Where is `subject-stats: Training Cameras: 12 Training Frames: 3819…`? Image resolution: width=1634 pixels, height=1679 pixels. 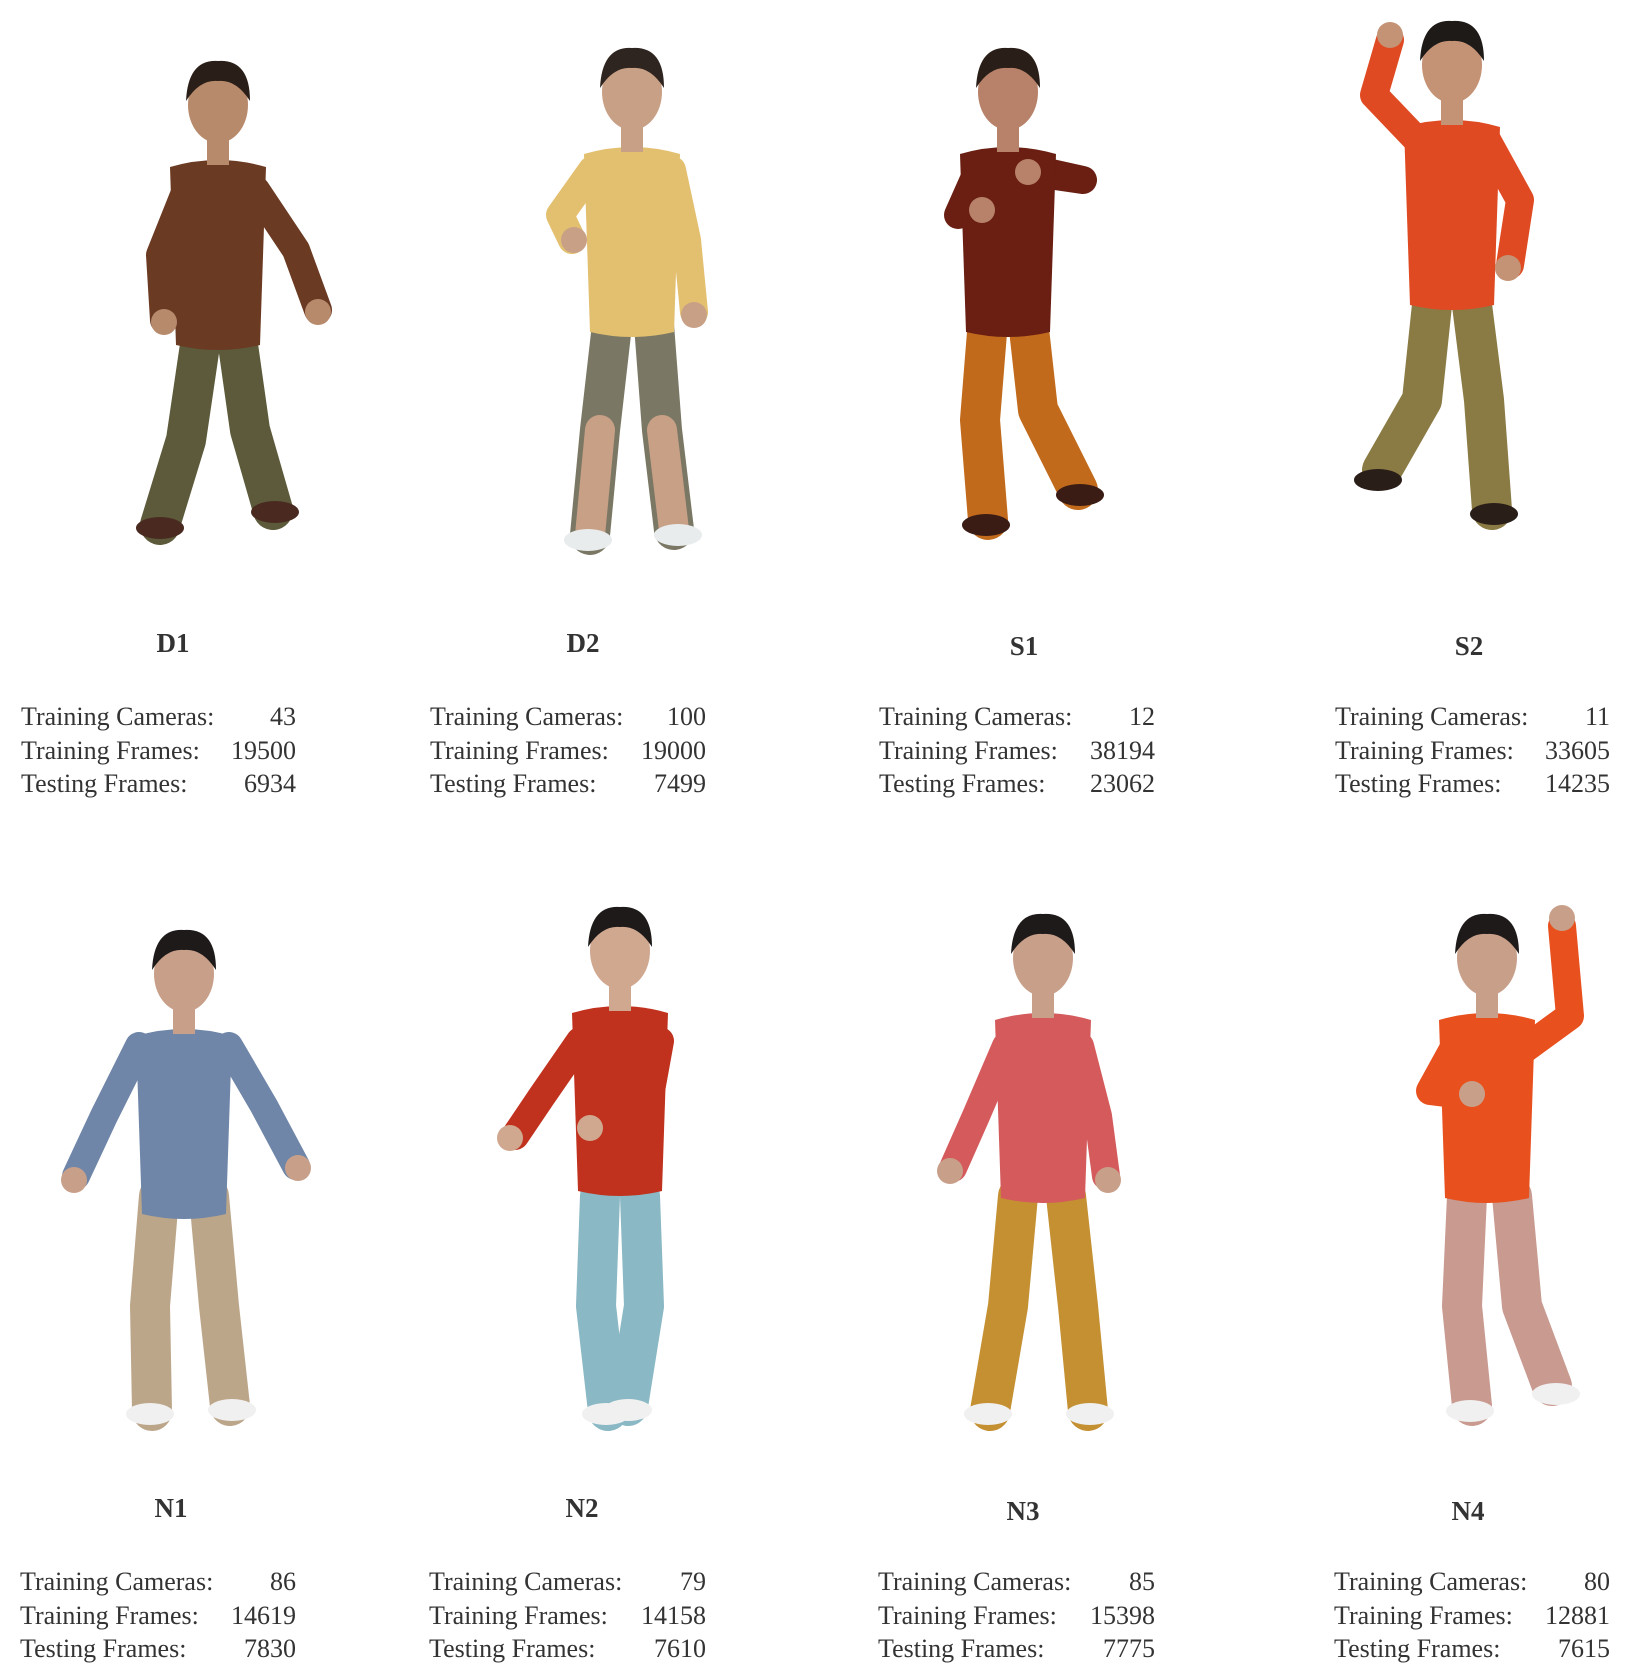 subject-stats: Training Cameras: 12 Training Frames: 3819… is located at coordinates (1017, 750).